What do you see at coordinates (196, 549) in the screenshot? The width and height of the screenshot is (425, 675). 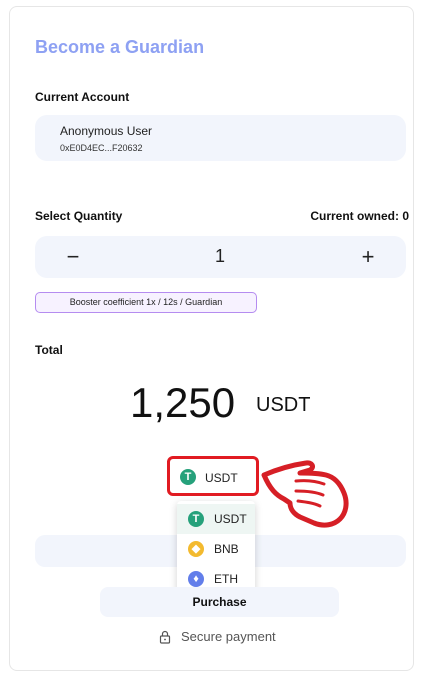 I see `bnb-icon: ◆` at bounding box center [196, 549].